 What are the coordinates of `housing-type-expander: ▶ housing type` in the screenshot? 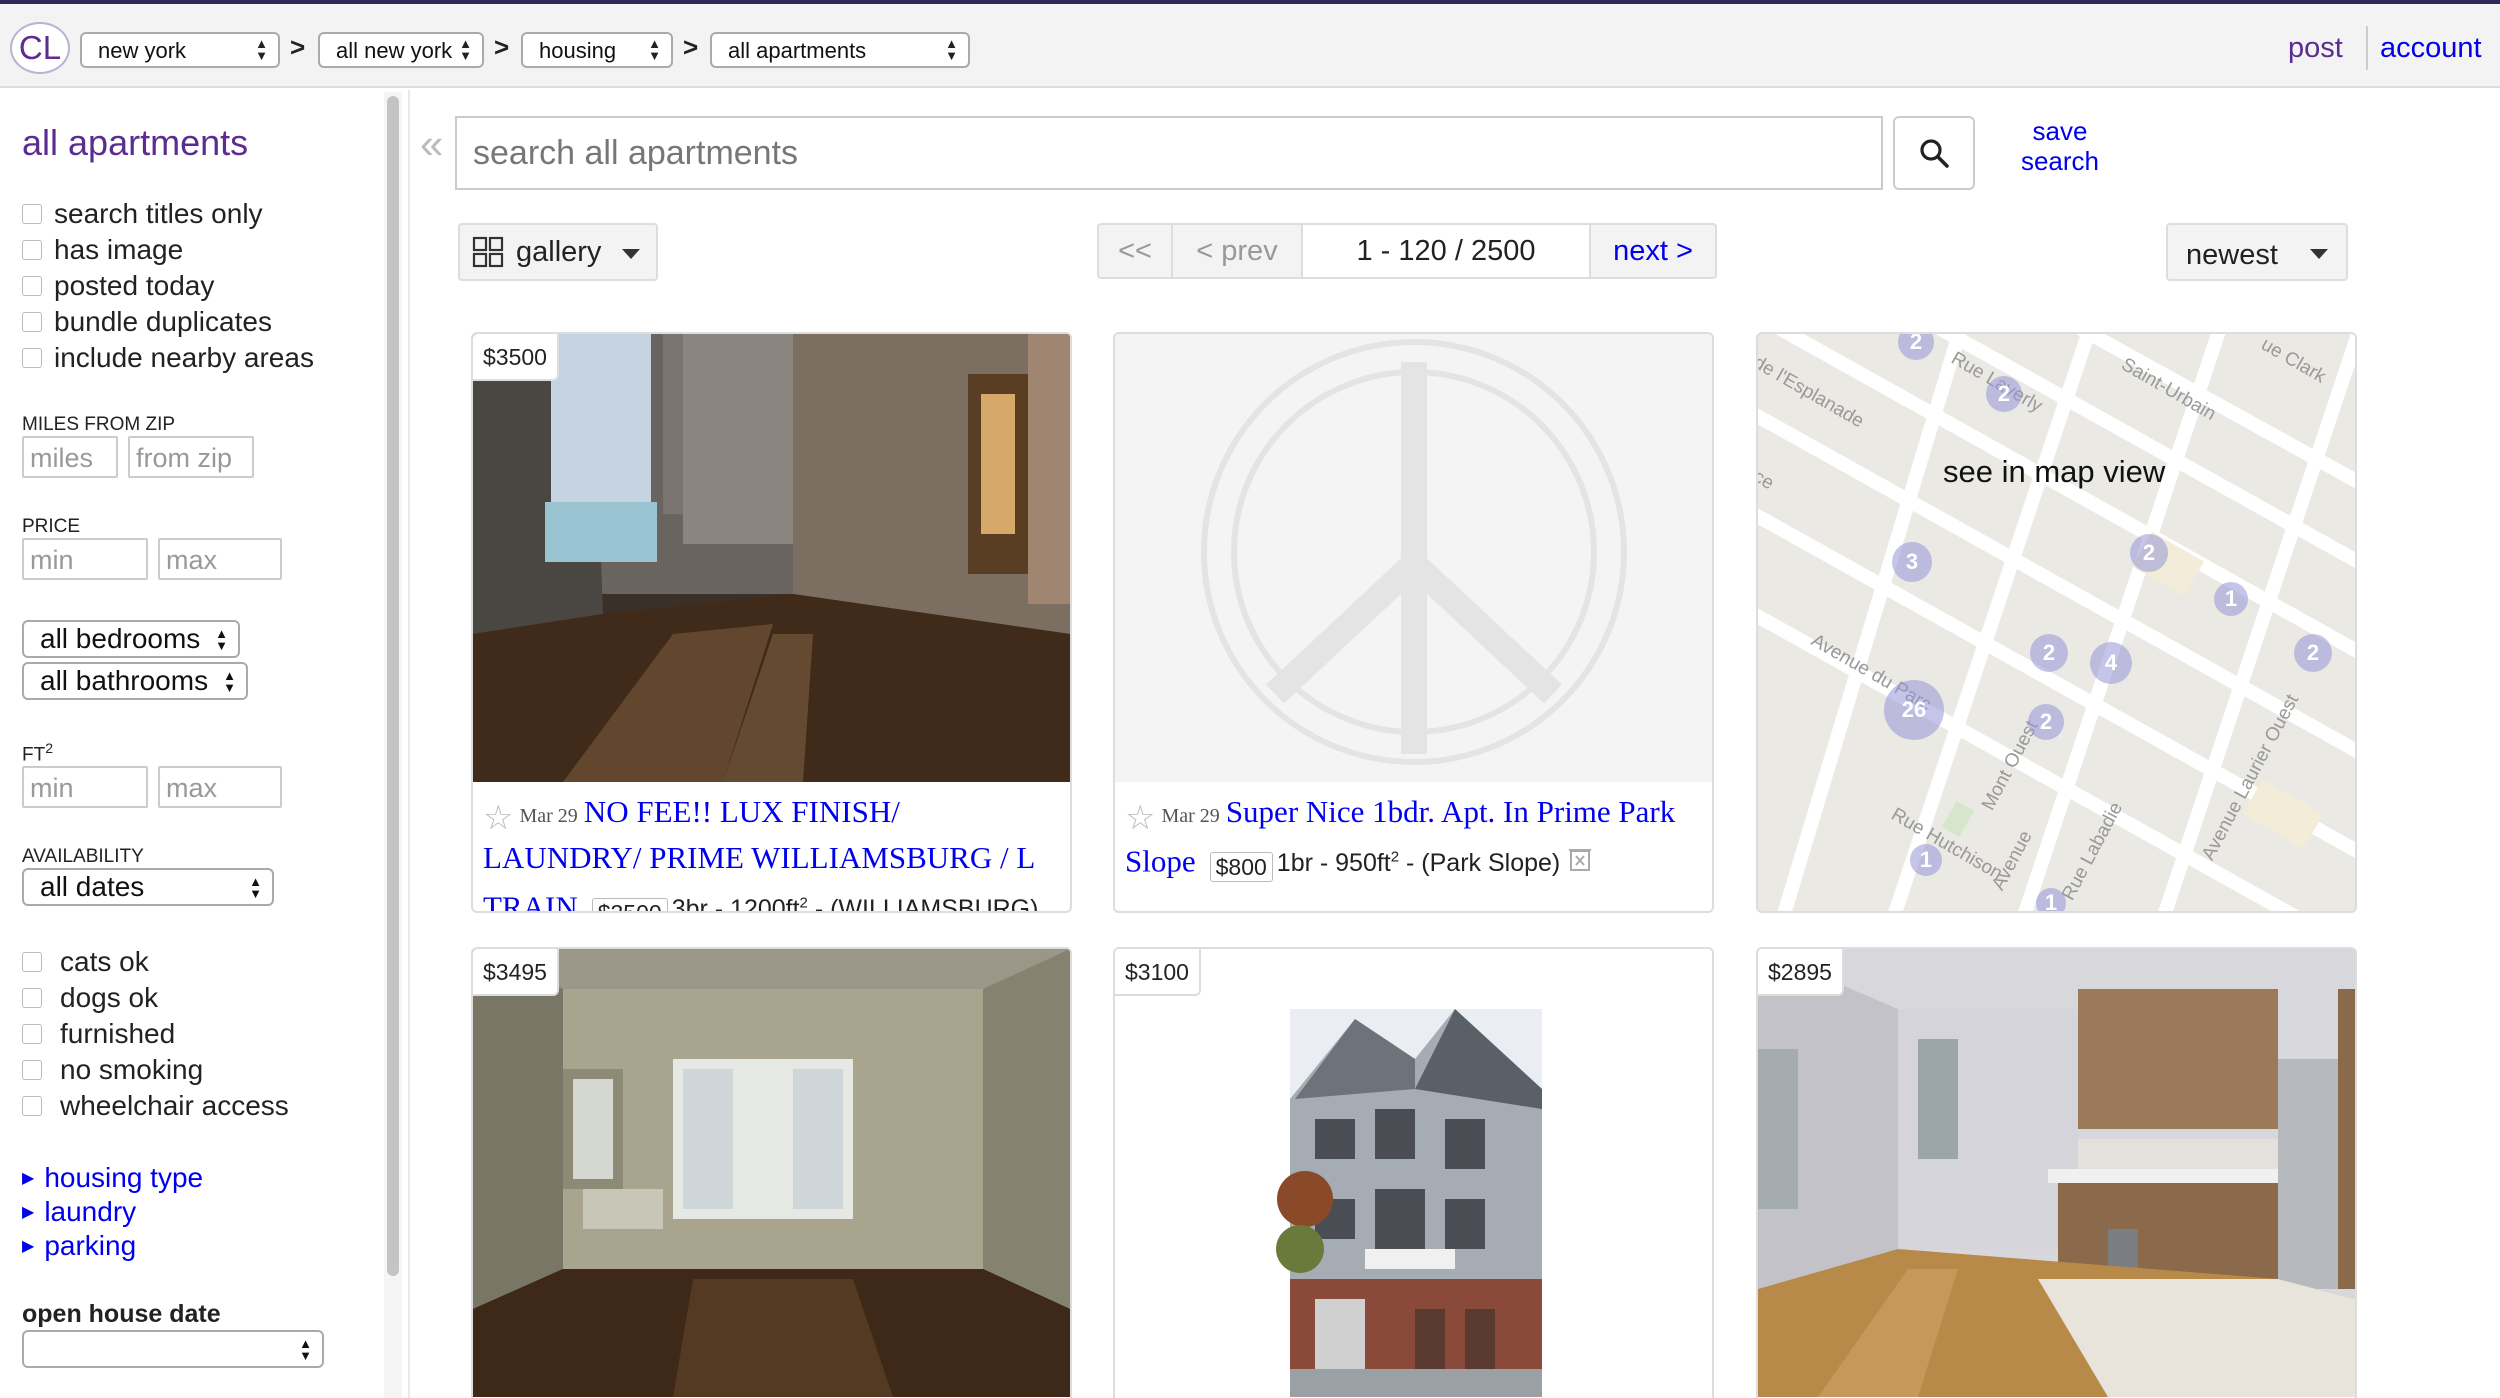 It's located at (112, 1178).